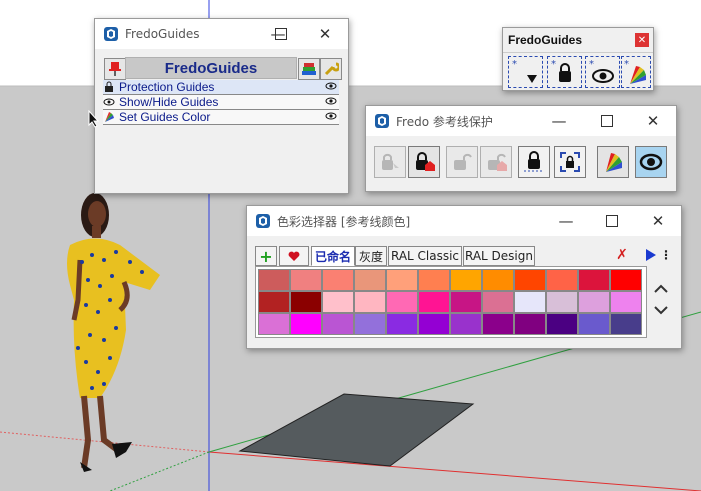  Describe the element at coordinates (525, 72) in the screenshot. I see `toolbar-btn-guide-dropdown: *` at that location.